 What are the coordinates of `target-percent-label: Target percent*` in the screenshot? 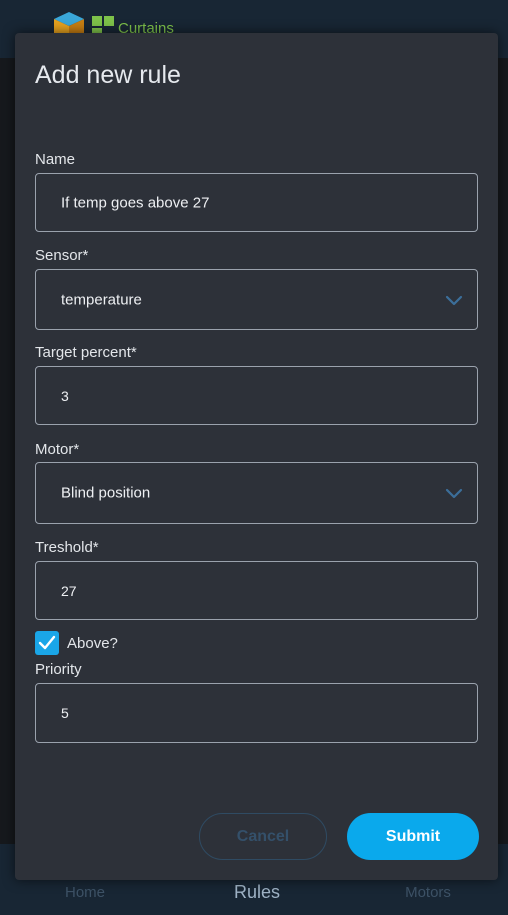 It's located at (86, 352).